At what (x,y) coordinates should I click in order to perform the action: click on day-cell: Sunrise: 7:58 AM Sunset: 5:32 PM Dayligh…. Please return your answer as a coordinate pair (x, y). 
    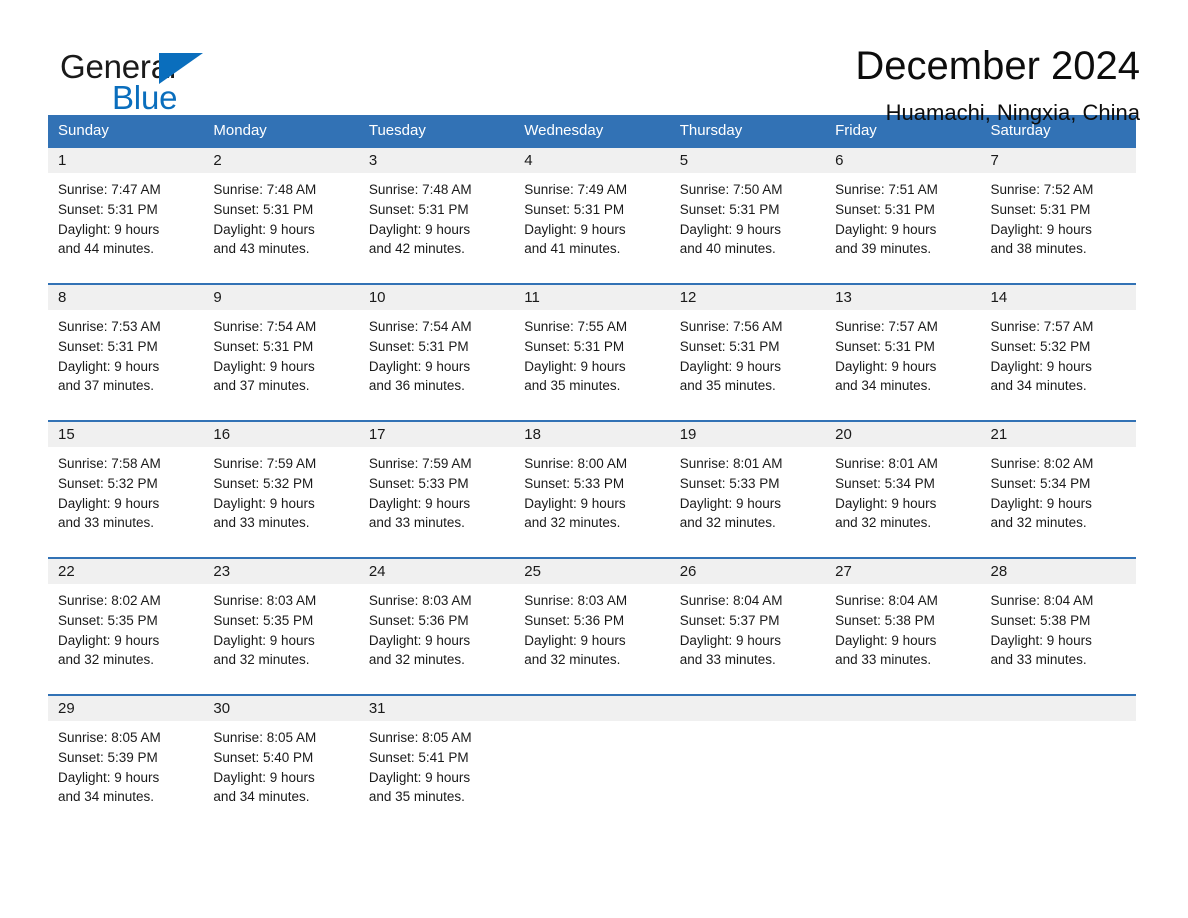
    Looking at the image, I should click on (125, 495).